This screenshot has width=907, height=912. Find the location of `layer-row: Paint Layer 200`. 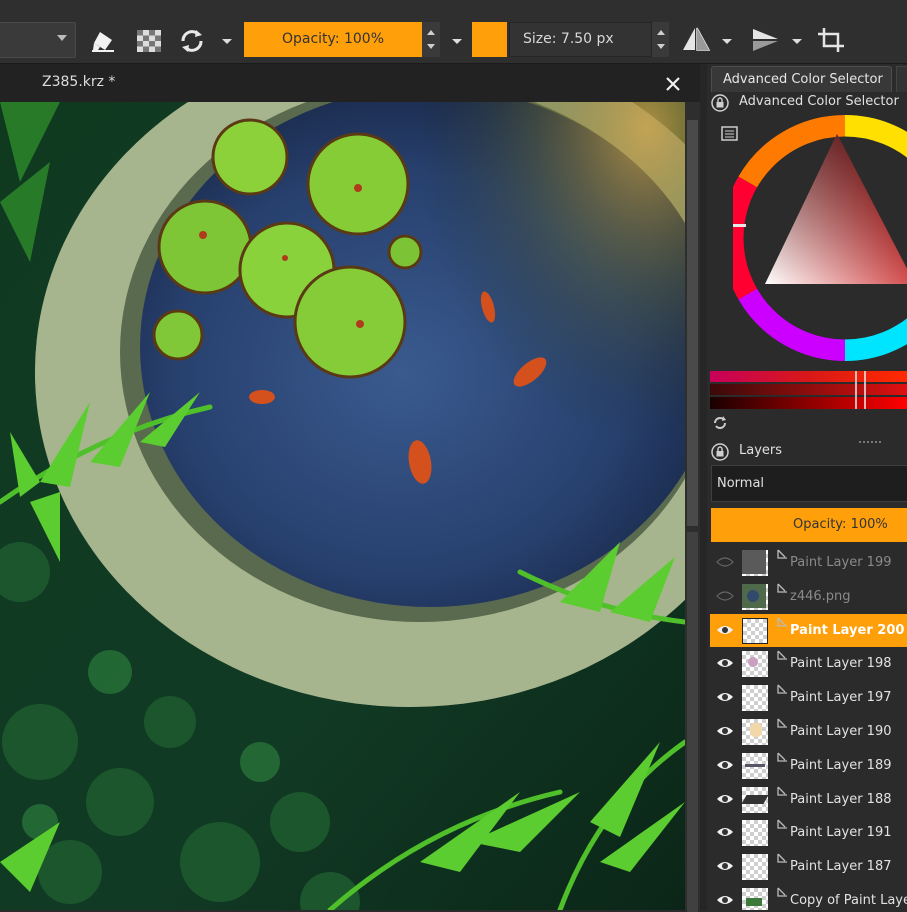

layer-row: Paint Layer 200 is located at coordinates (808, 630).